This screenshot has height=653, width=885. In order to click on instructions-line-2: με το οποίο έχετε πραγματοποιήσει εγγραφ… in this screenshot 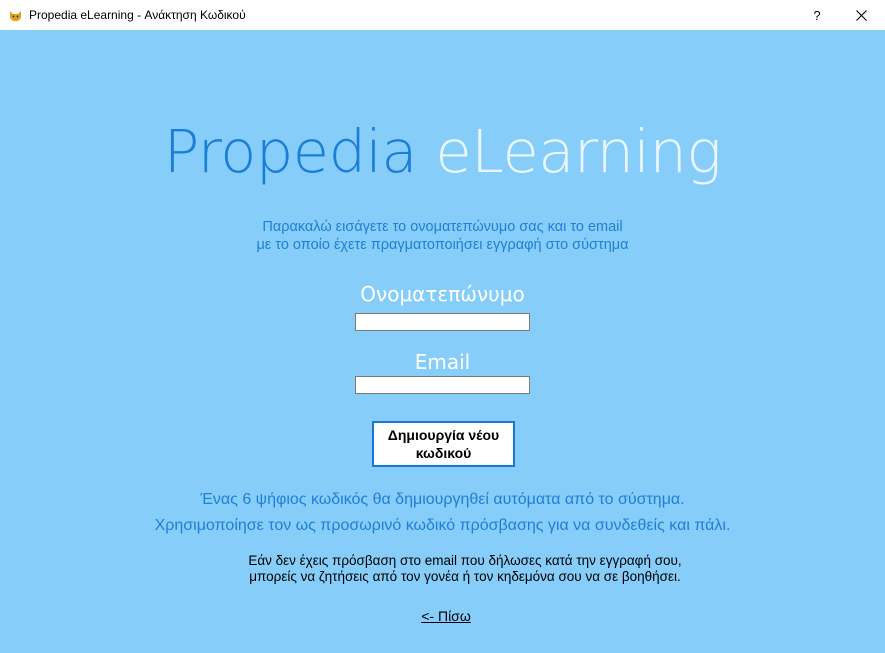, I will do `click(442, 245)`.